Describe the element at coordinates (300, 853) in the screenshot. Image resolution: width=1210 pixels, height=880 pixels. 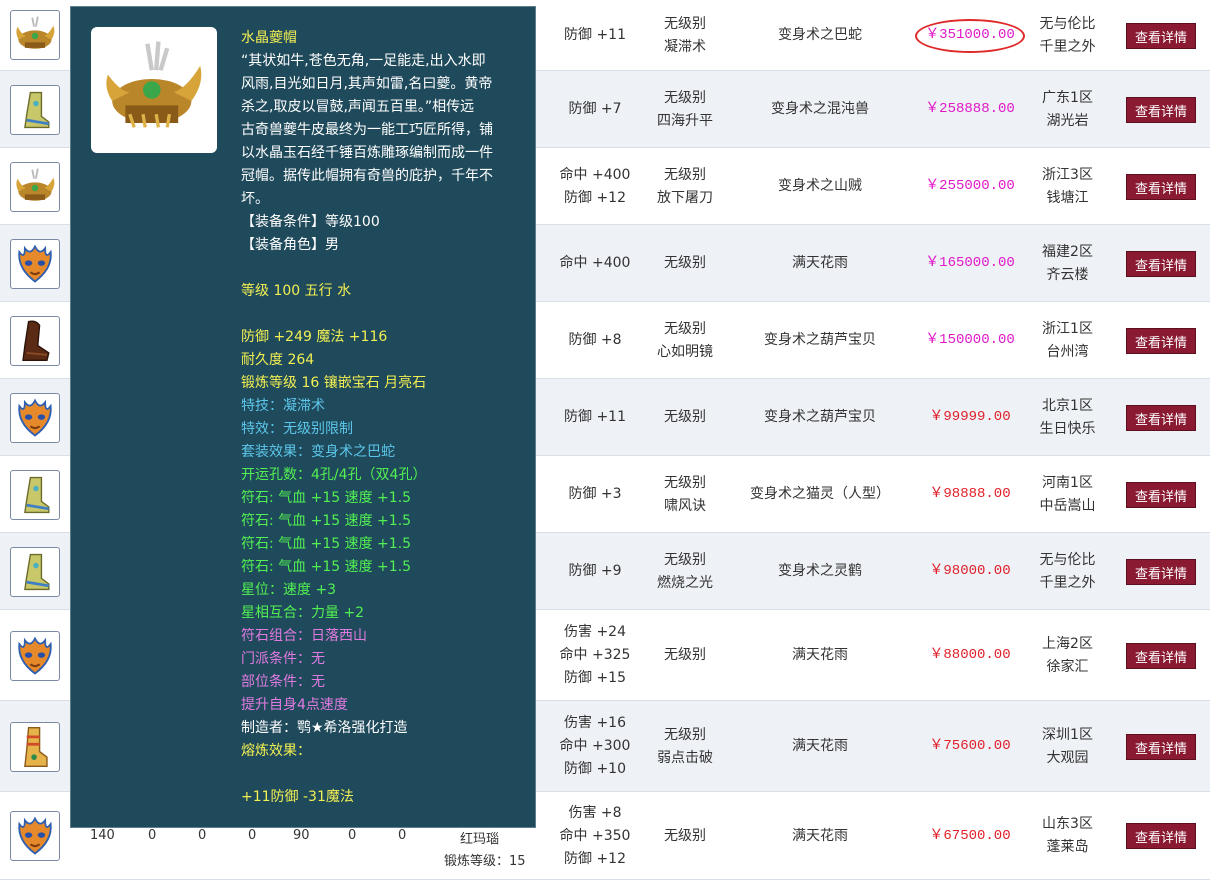
I see `partial-row-stats: 140 0 0 0 90 0 0 红玛瑙 锻炼等级：15` at that location.